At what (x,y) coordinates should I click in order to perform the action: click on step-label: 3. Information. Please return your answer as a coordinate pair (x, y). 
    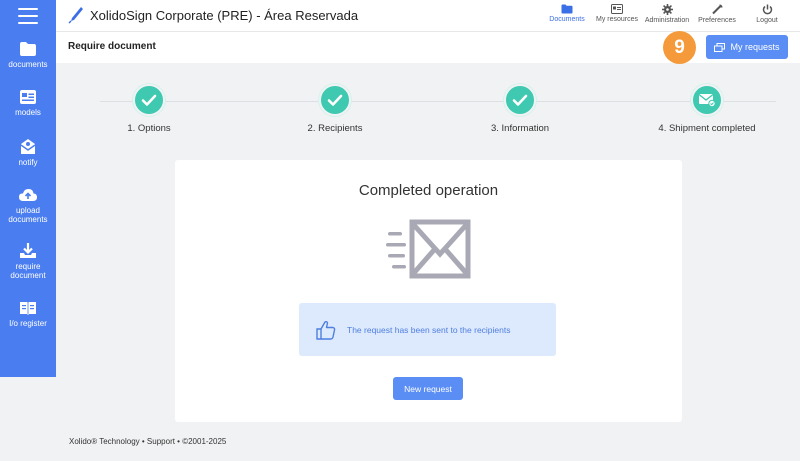
    Looking at the image, I should click on (520, 128).